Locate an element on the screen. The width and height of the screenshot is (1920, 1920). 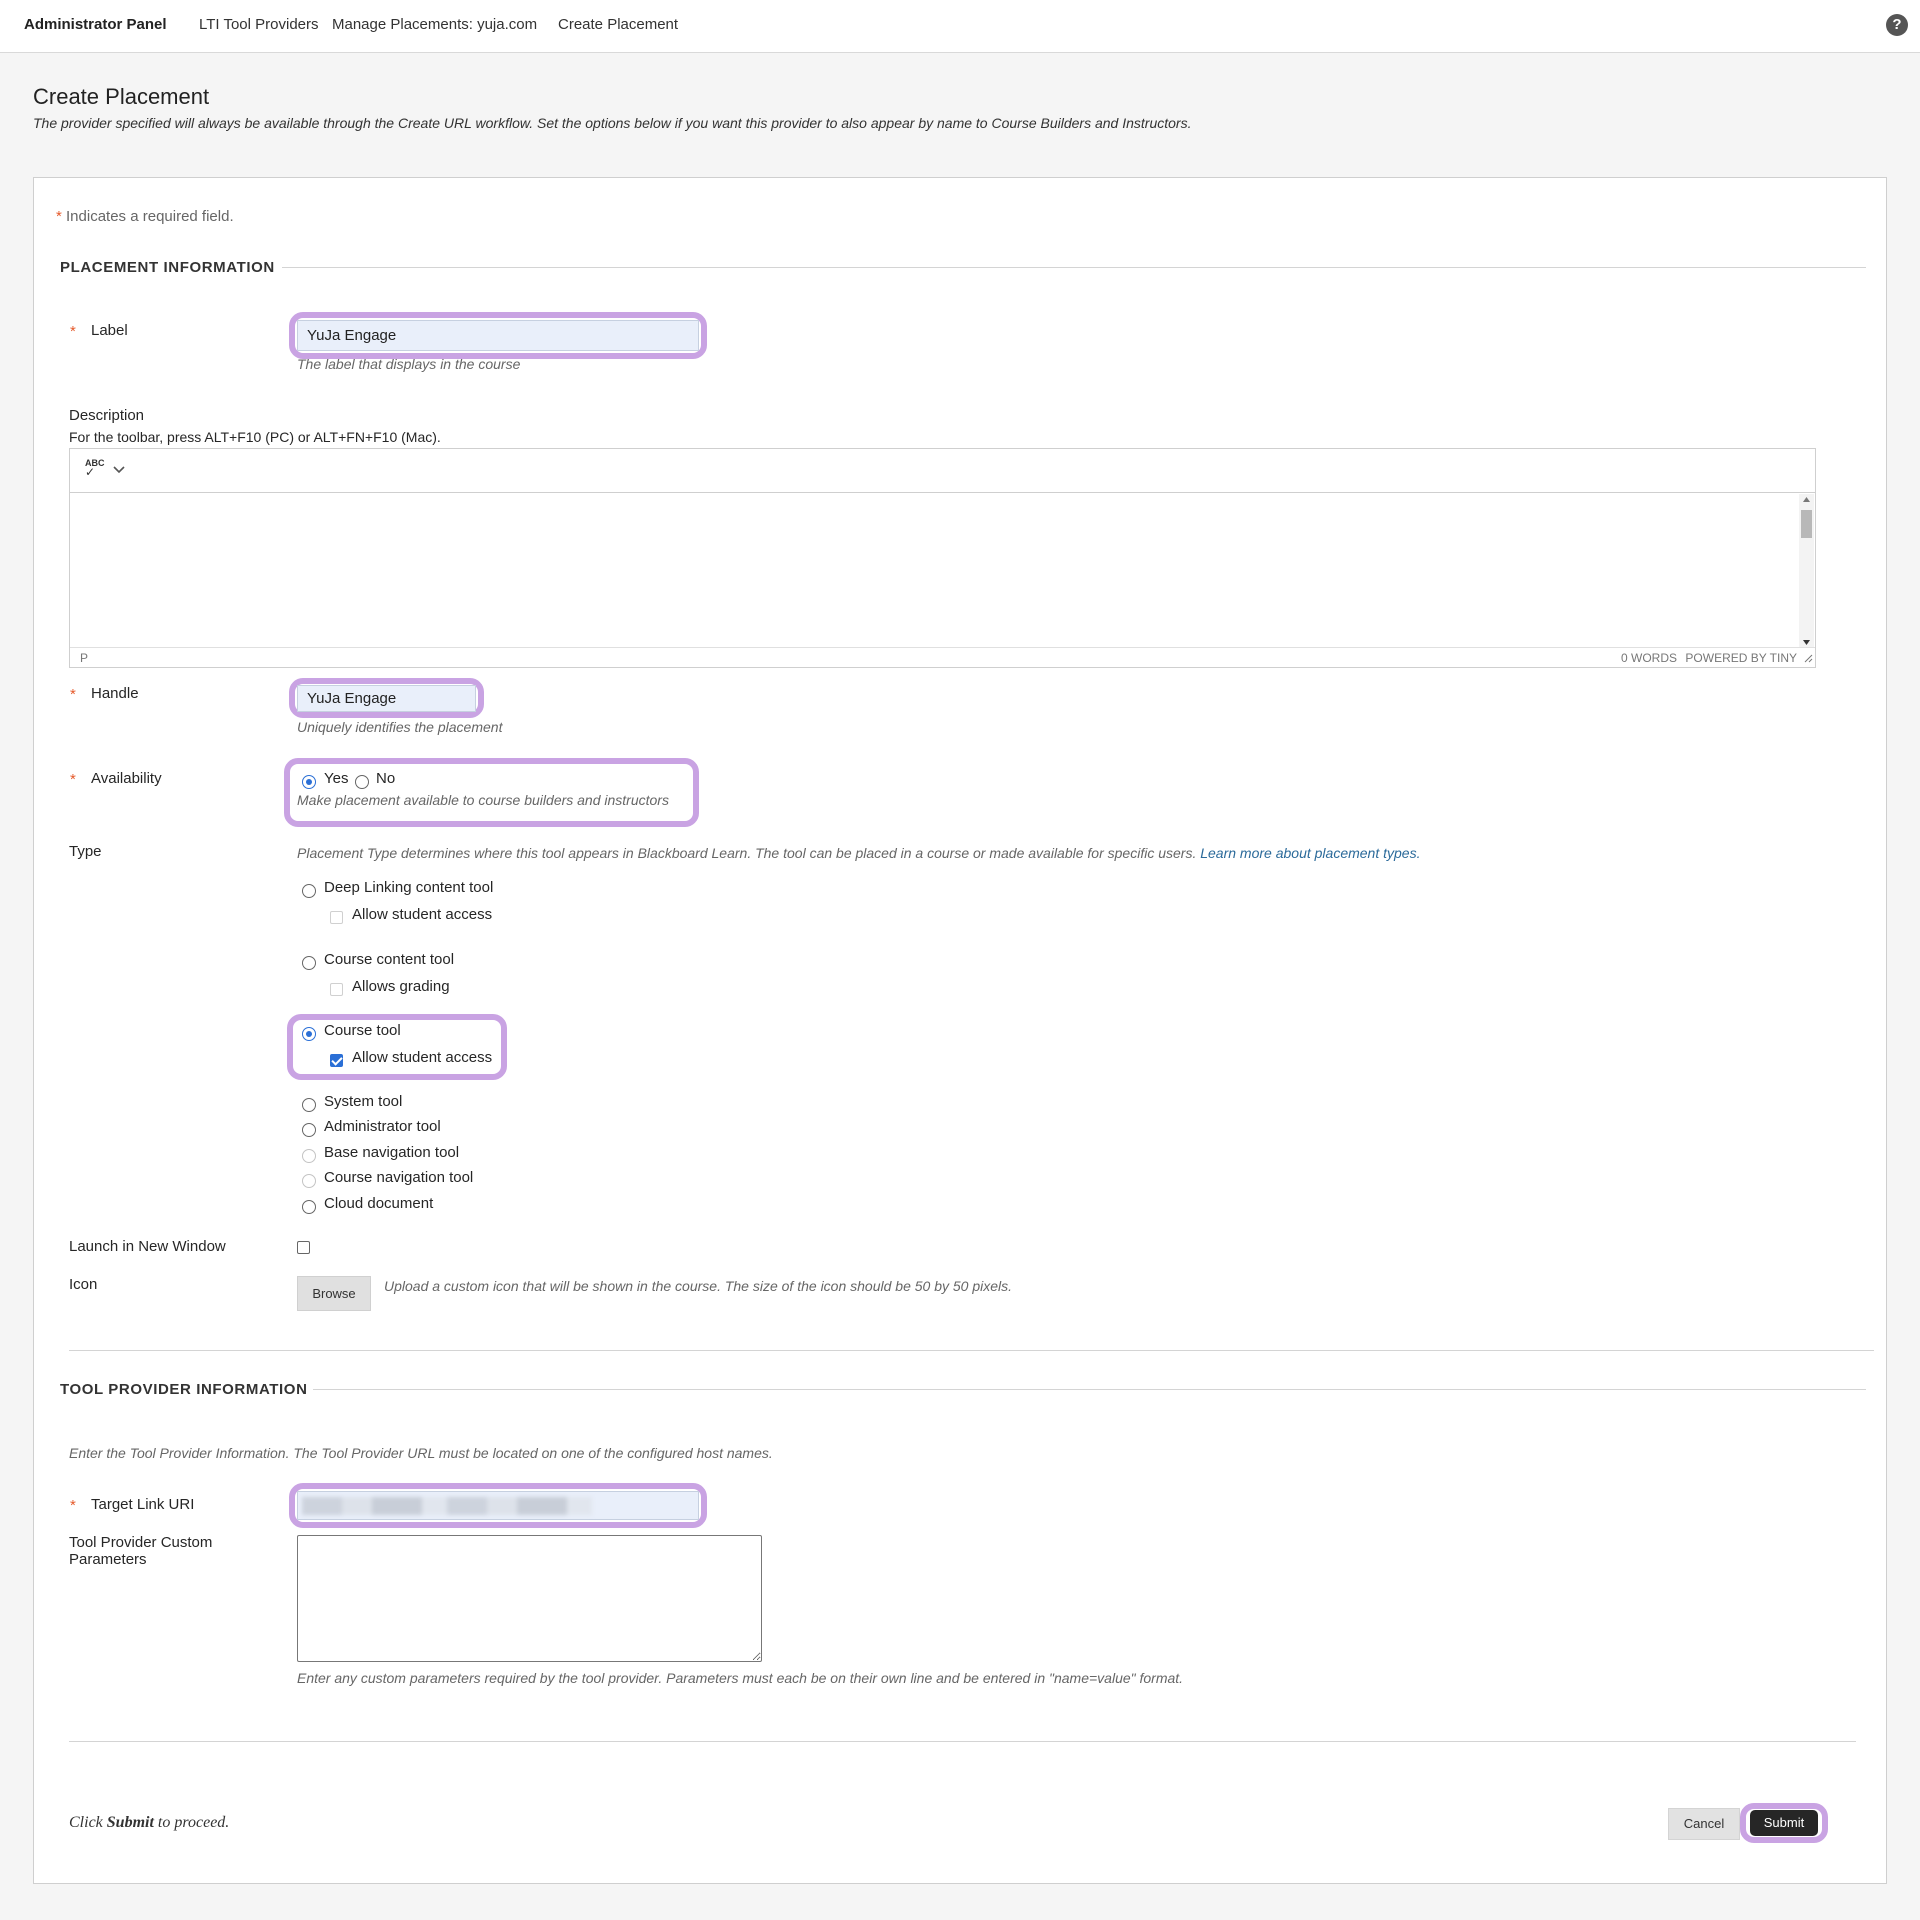
administrator-tool-label: Administrator tool is located at coordinates (382, 1126).